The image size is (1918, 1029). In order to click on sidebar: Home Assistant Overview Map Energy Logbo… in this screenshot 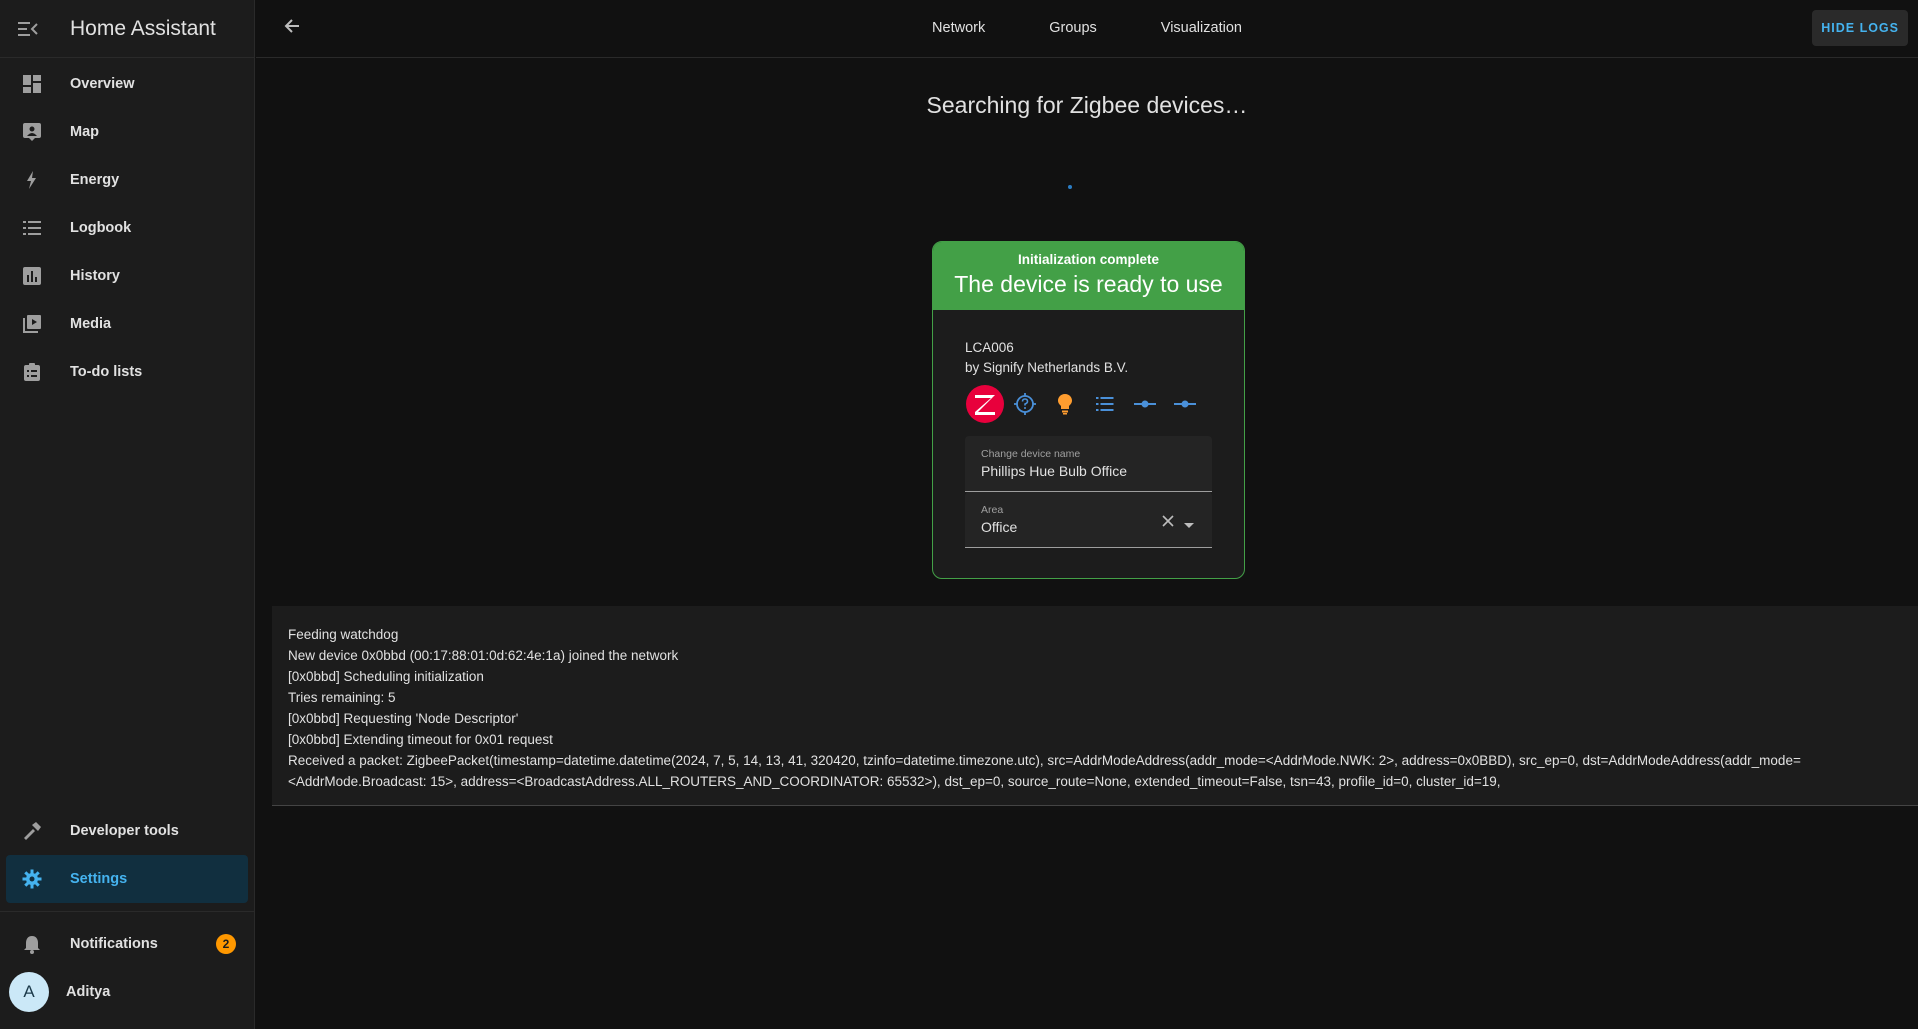, I will do `click(127, 514)`.